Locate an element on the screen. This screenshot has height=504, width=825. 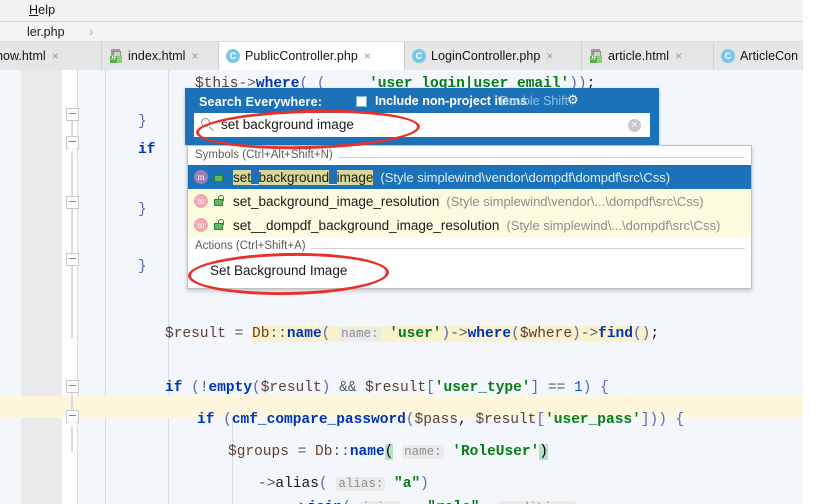
editor-tab-label: index.html is located at coordinates (157, 56).